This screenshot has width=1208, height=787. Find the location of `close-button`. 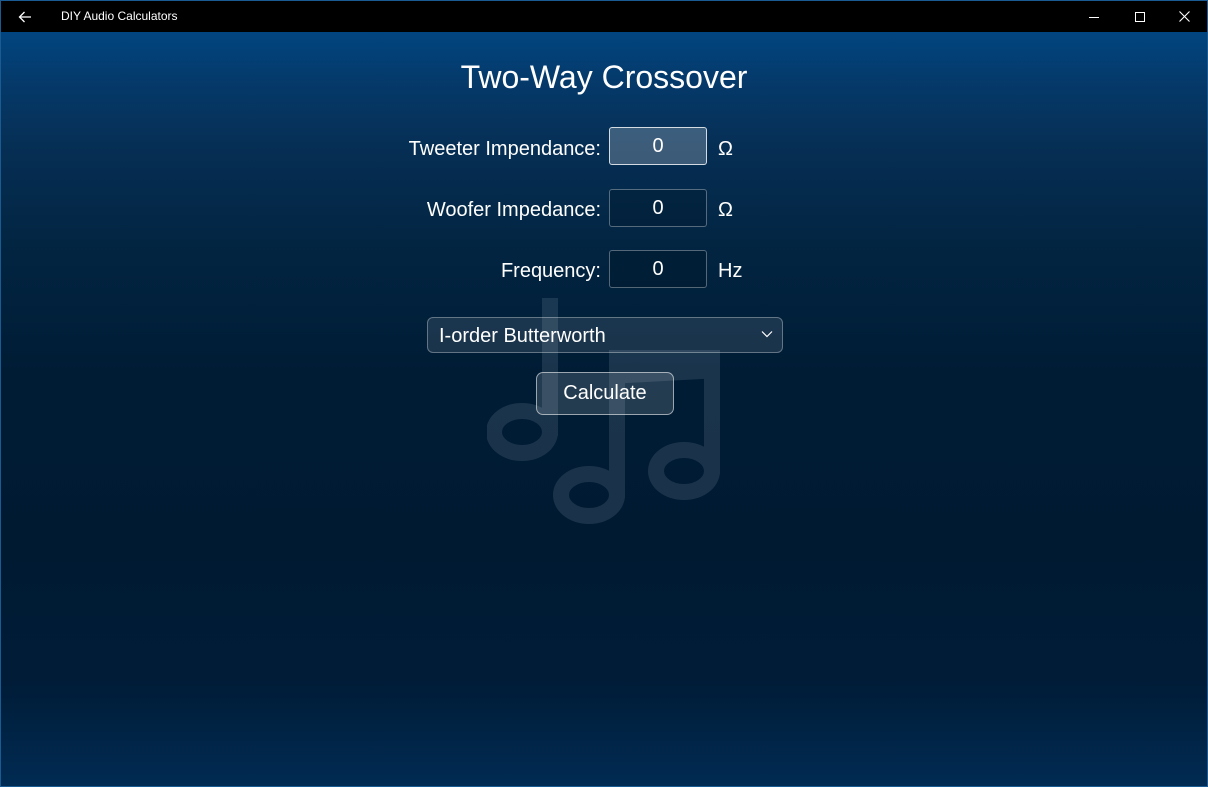

close-button is located at coordinates (1184, 16).